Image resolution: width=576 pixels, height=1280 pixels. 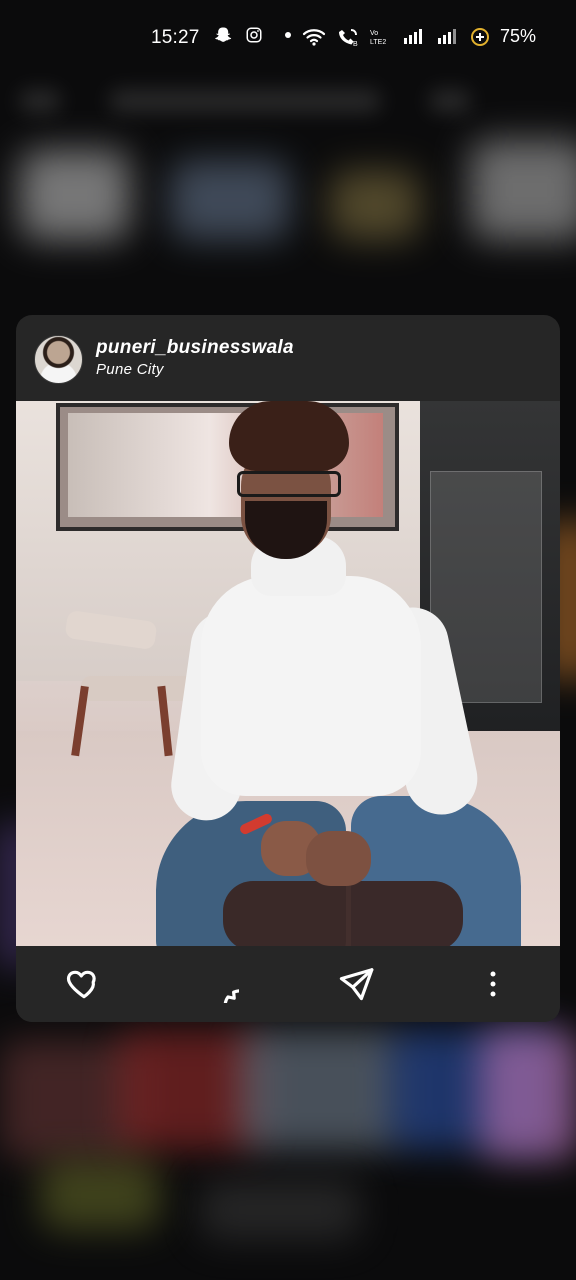 What do you see at coordinates (480, 37) in the screenshot?
I see `battery-saver-icon` at bounding box center [480, 37].